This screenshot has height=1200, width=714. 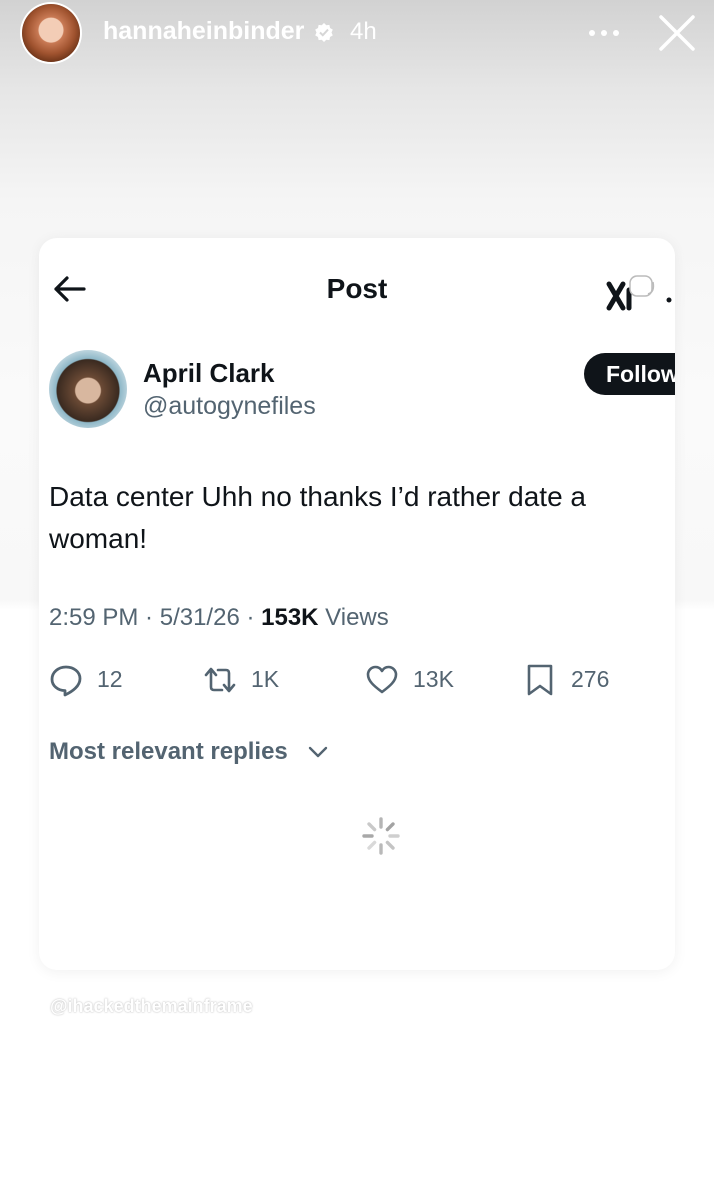 I want to click on views-count: 153K, so click(x=290, y=617).